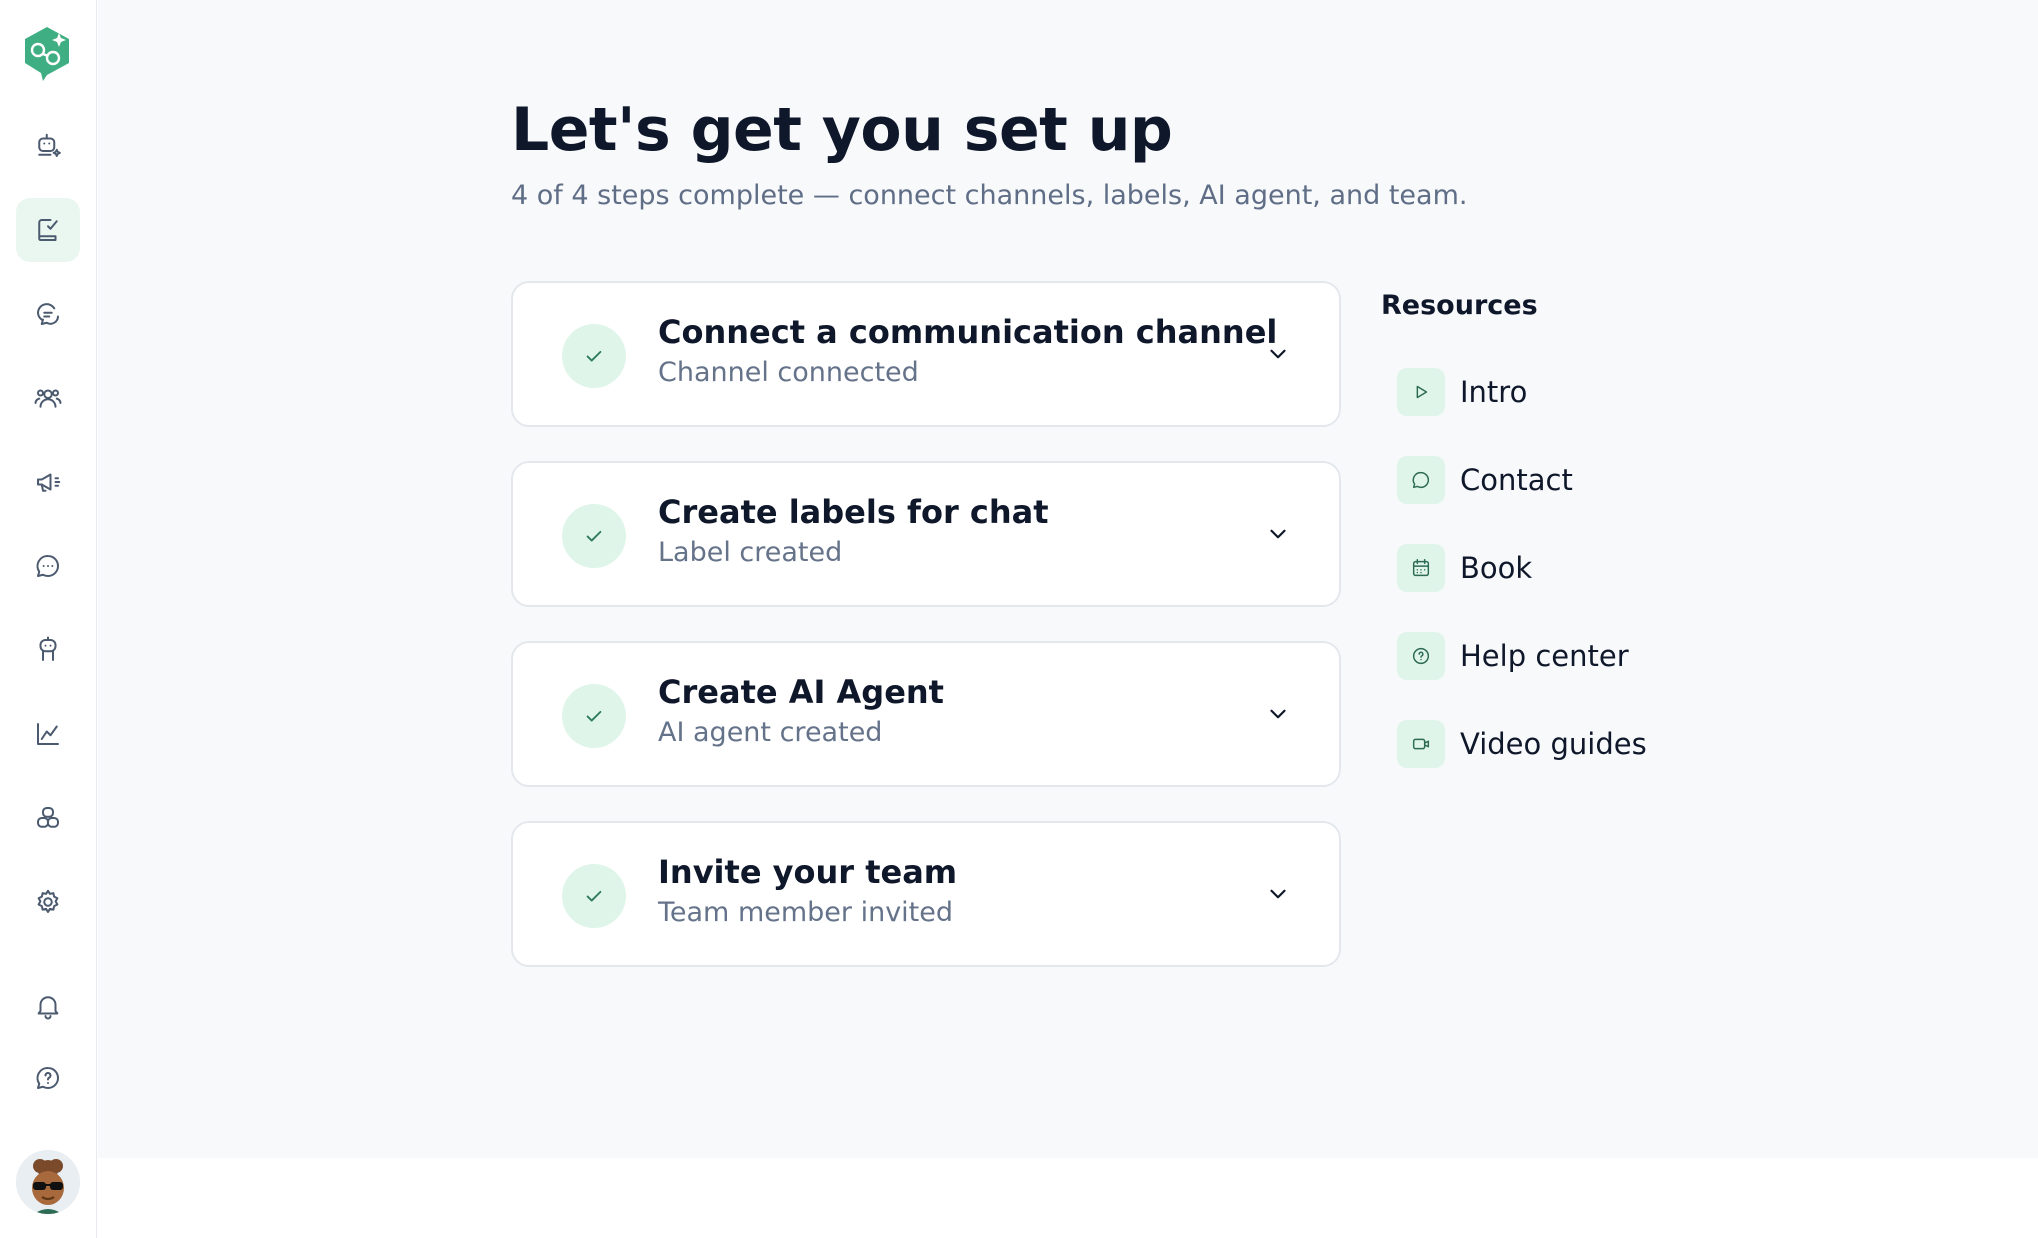 The height and width of the screenshot is (1238, 2038). I want to click on ai-assistant-icon, so click(49, 145).